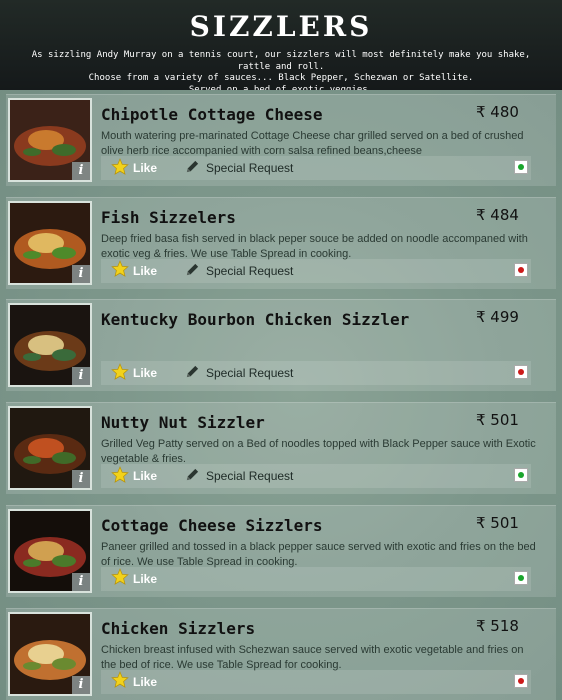  Describe the element at coordinates (168, 217) in the screenshot. I see `item-name: Fish Sizzelers` at that location.